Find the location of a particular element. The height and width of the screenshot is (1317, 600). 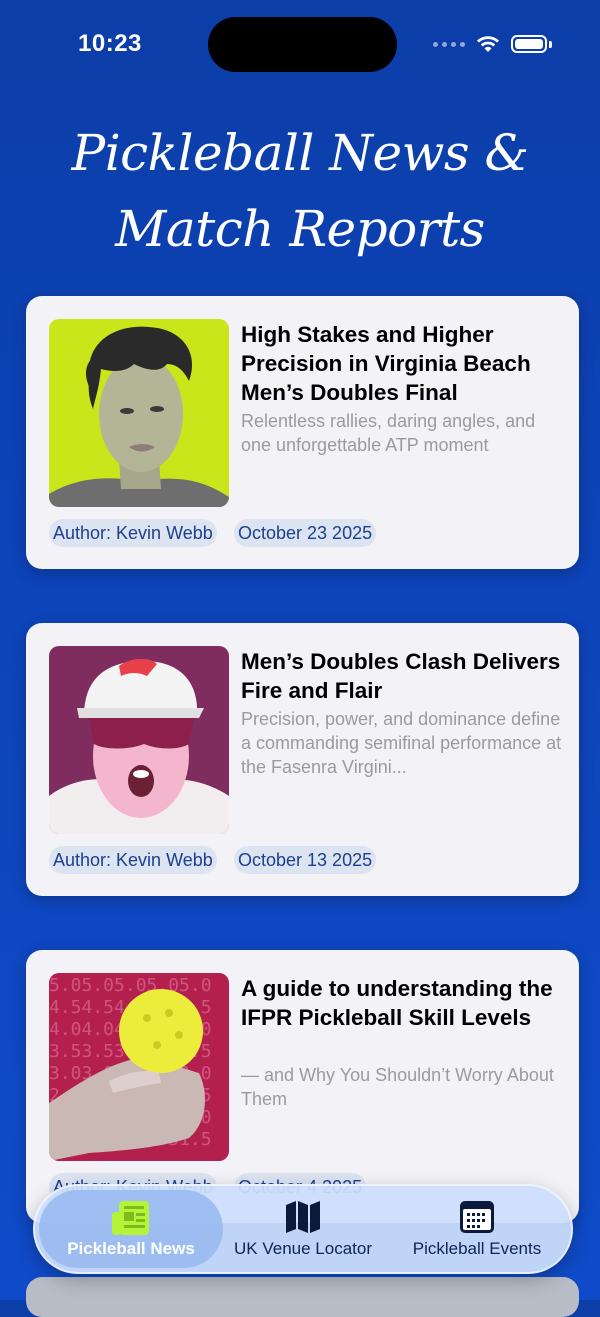

article-subtitle: — and Why You Shouldn’t Worry About Them is located at coordinates (397, 1087).